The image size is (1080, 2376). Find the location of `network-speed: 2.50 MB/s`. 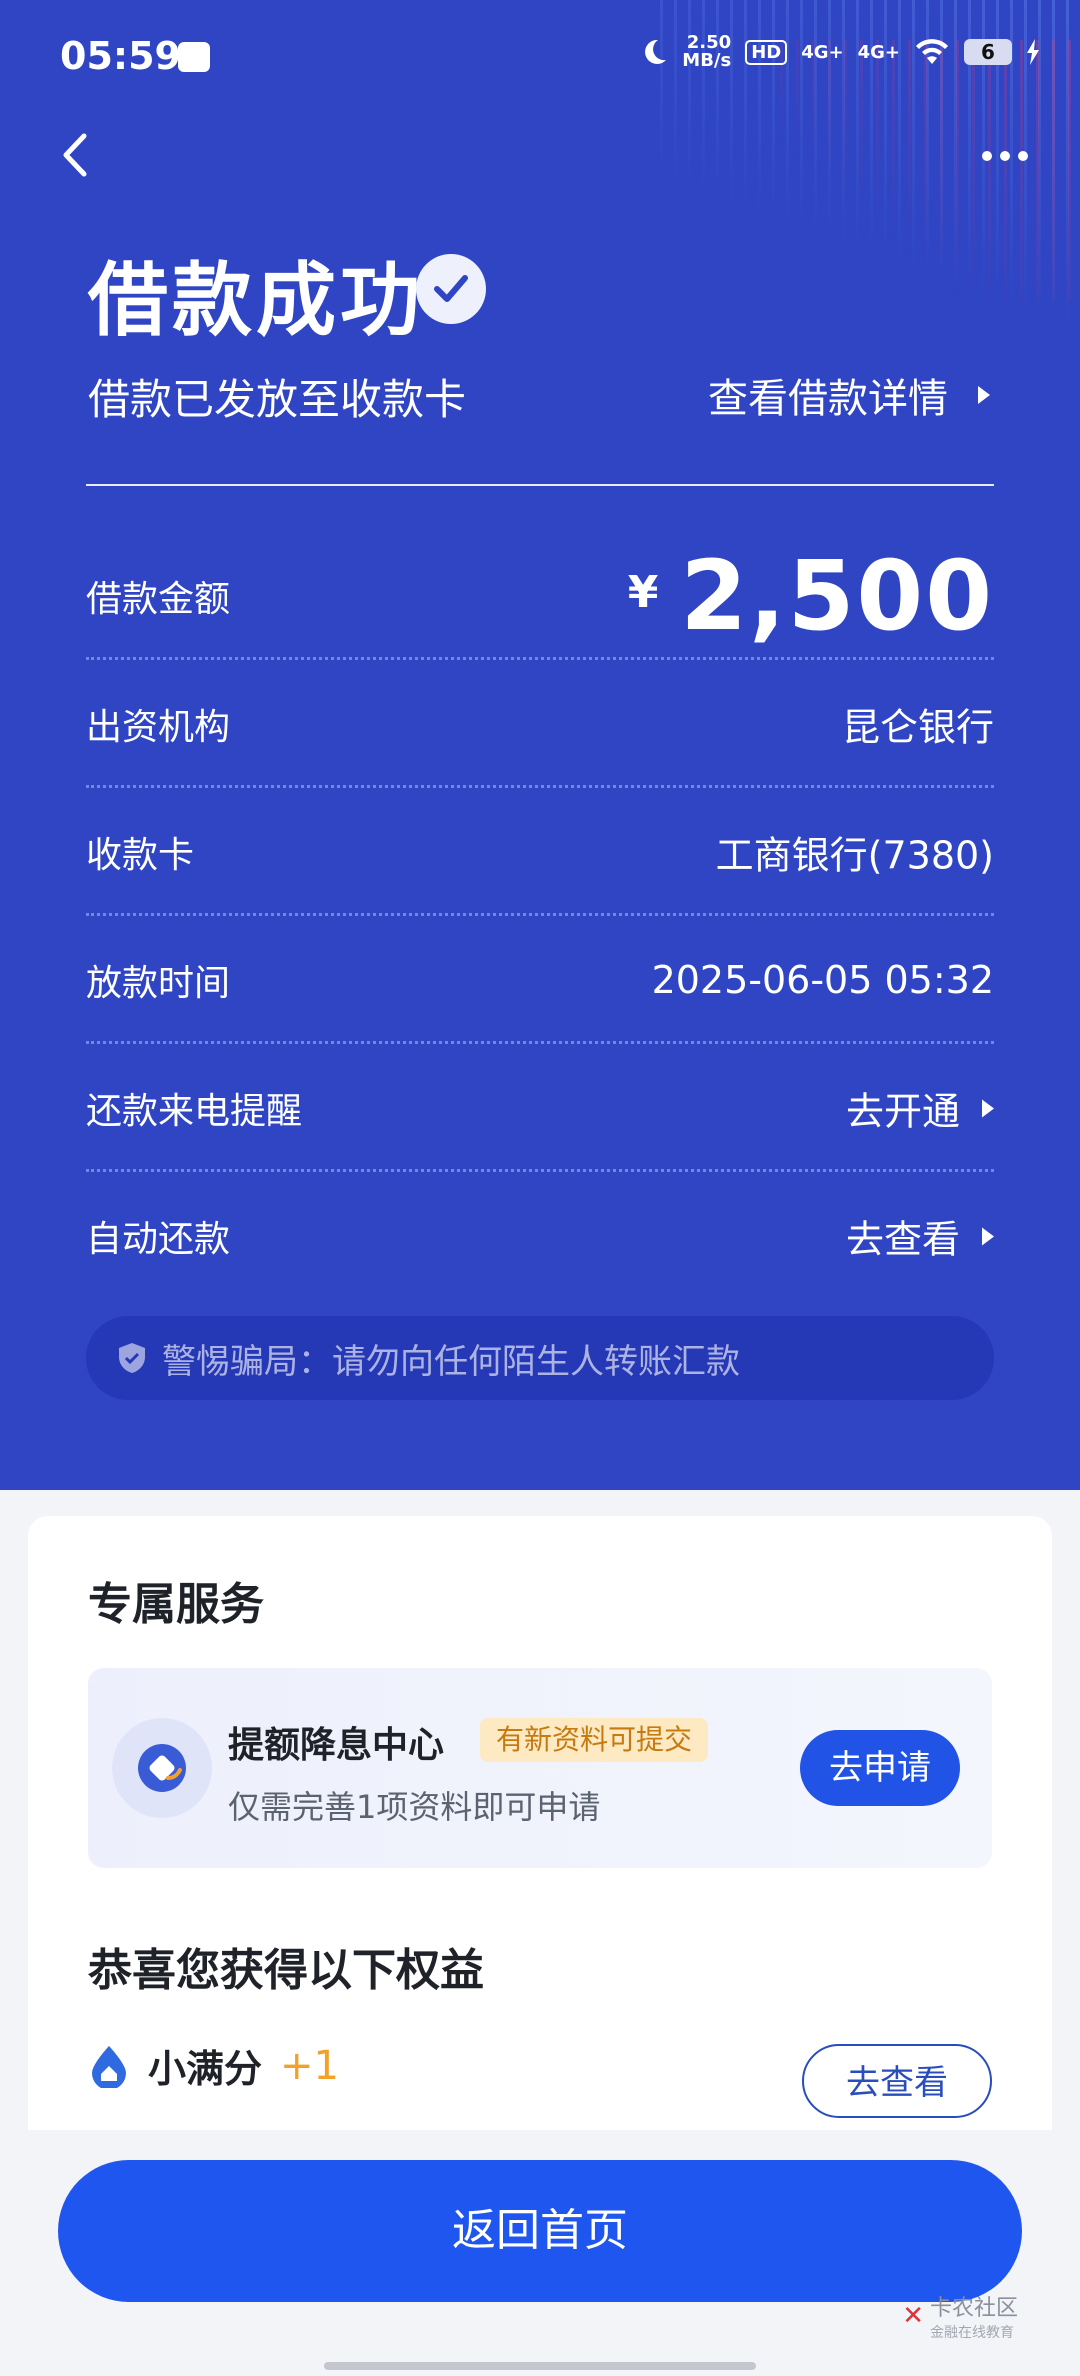

network-speed: 2.50 MB/s is located at coordinates (706, 52).